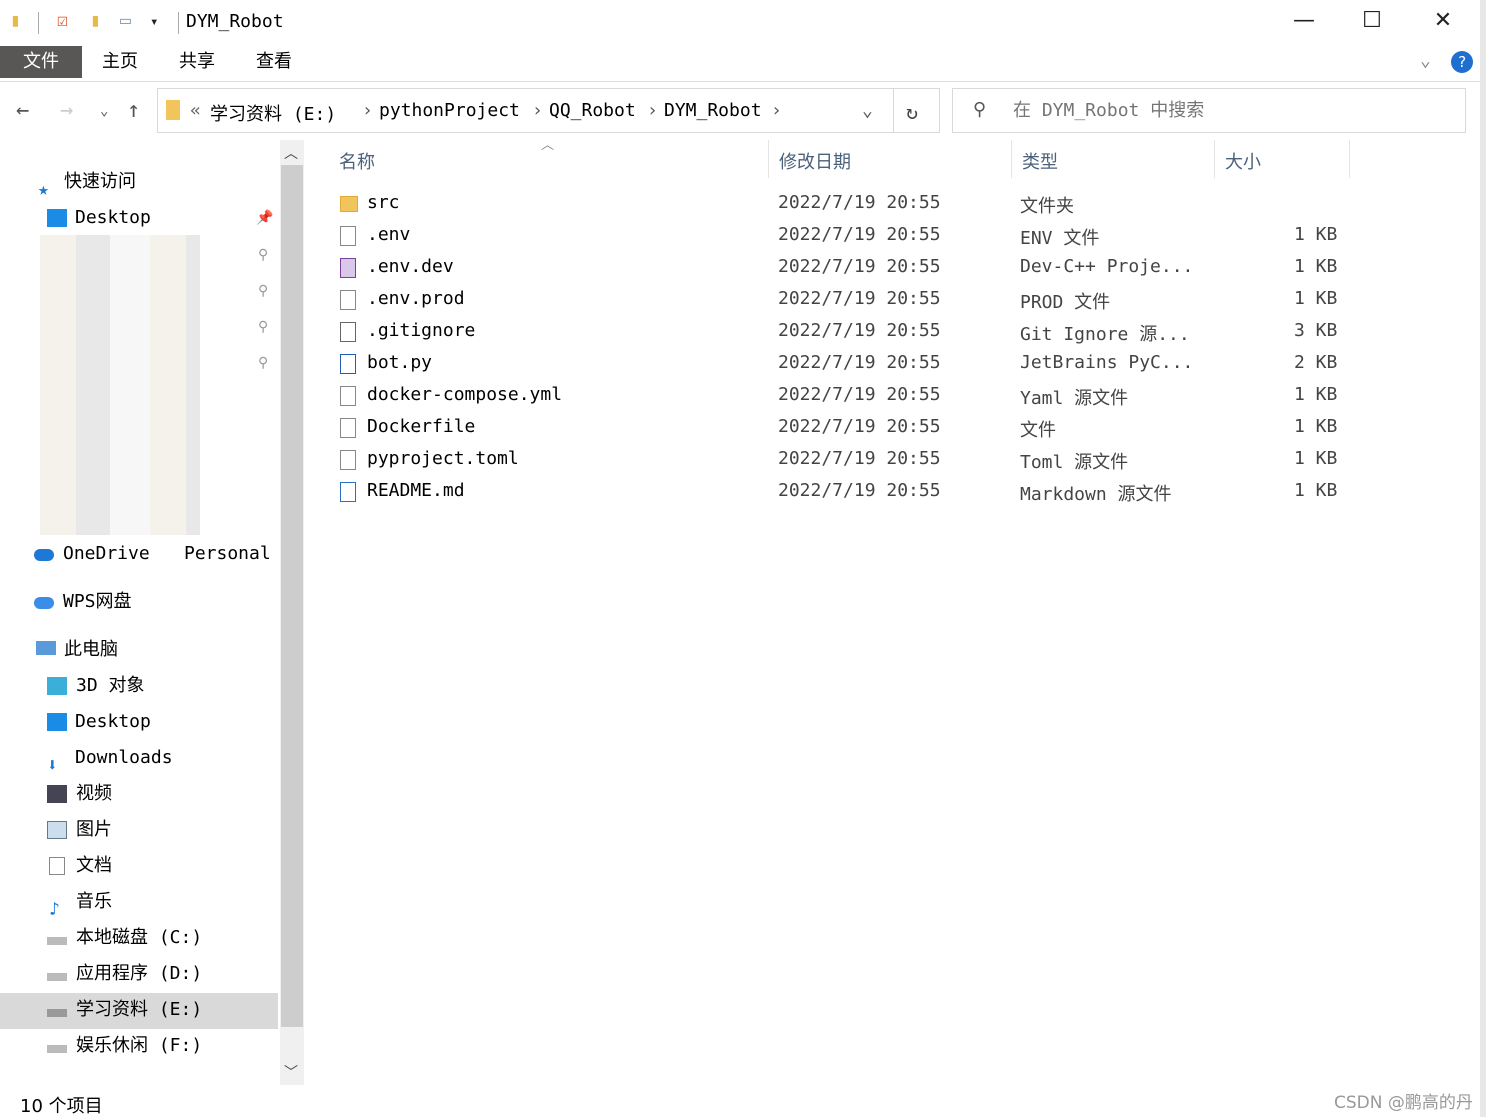  I want to click on window-title: DYM_Robot, so click(235, 21).